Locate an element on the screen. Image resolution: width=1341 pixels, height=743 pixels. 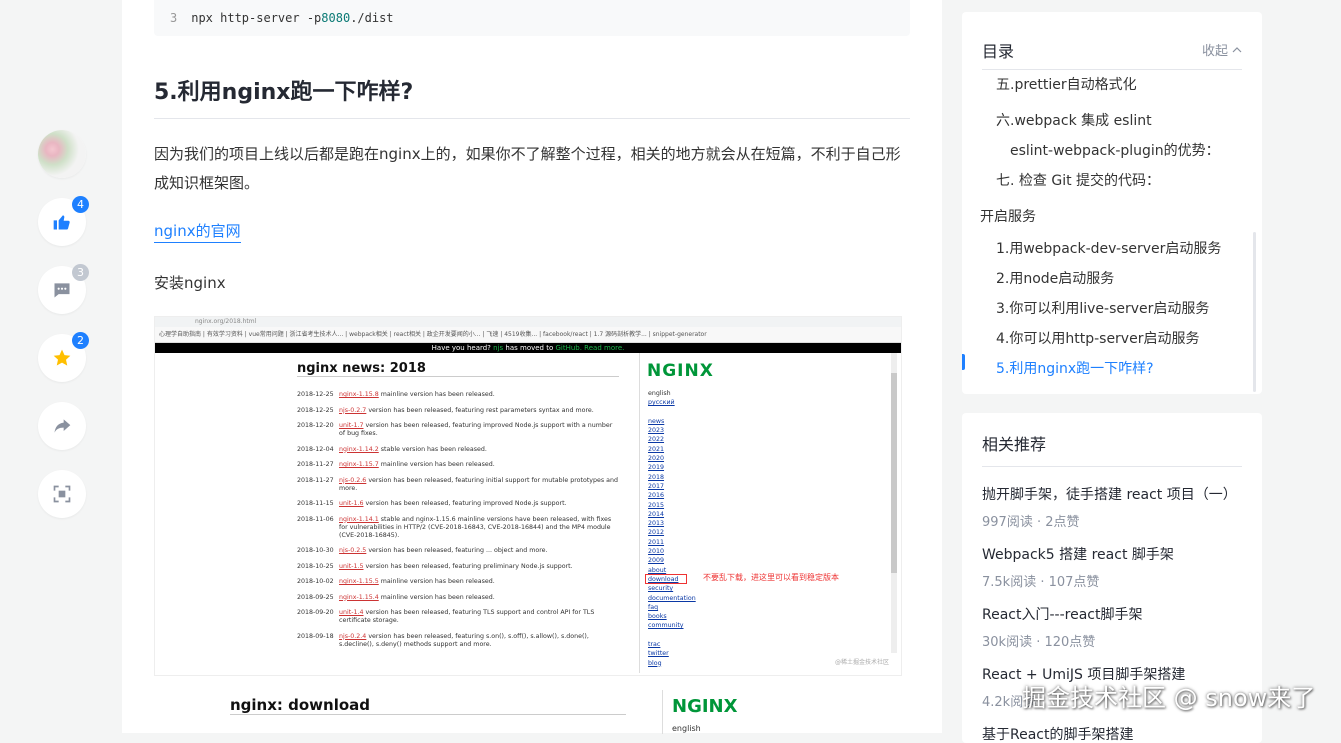
nginx-nav-item: trac is located at coordinates (672, 644).